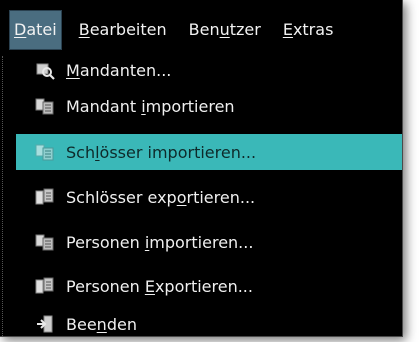  Describe the element at coordinates (209, 324) in the screenshot. I see `menu-item-beenden: Beenden` at that location.